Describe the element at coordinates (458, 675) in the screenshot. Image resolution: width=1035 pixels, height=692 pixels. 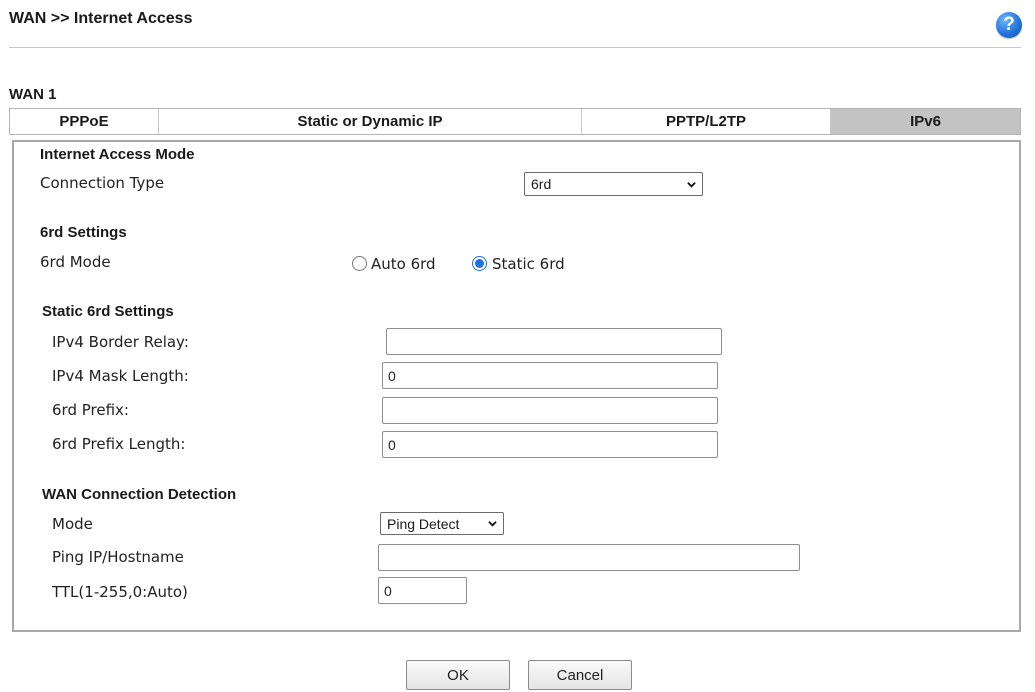
I see `ok-button: OK` at that location.